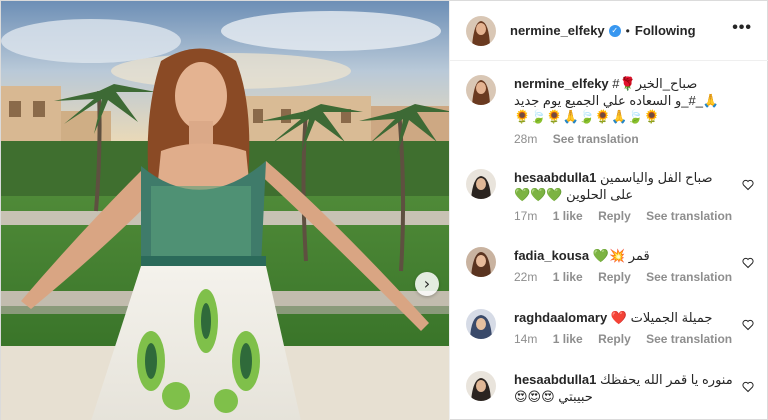 The image size is (768, 420). What do you see at coordinates (742, 28) in the screenshot?
I see `more-options-icon: •••` at bounding box center [742, 28].